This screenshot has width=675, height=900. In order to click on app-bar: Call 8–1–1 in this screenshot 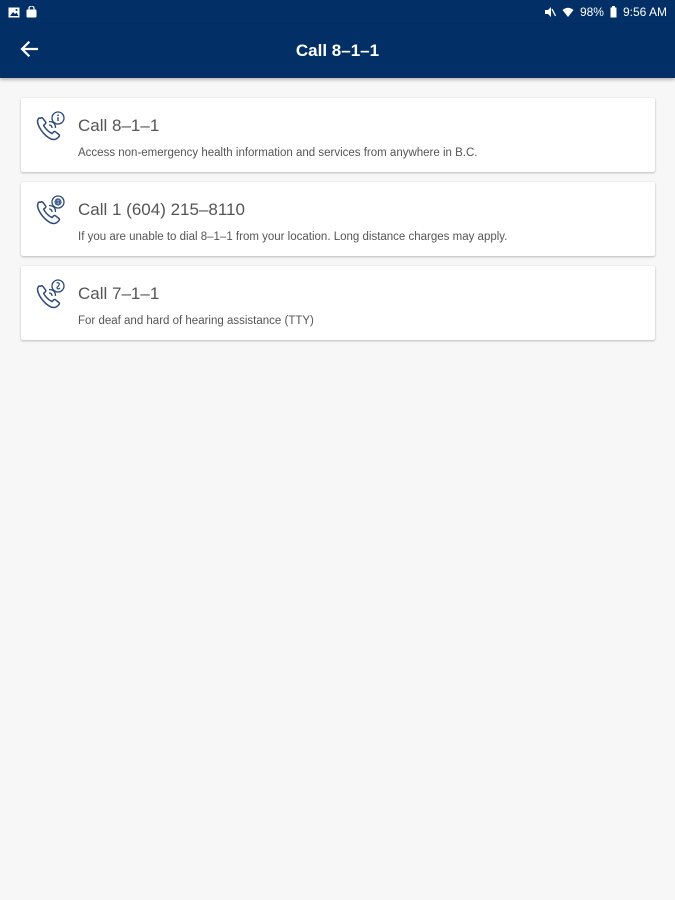, I will do `click(337, 51)`.